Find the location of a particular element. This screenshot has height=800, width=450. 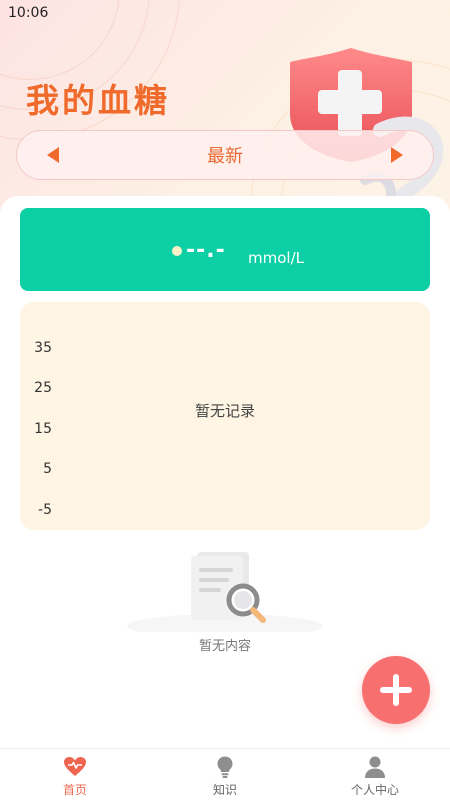

date-selector: 最新 is located at coordinates (225, 155).